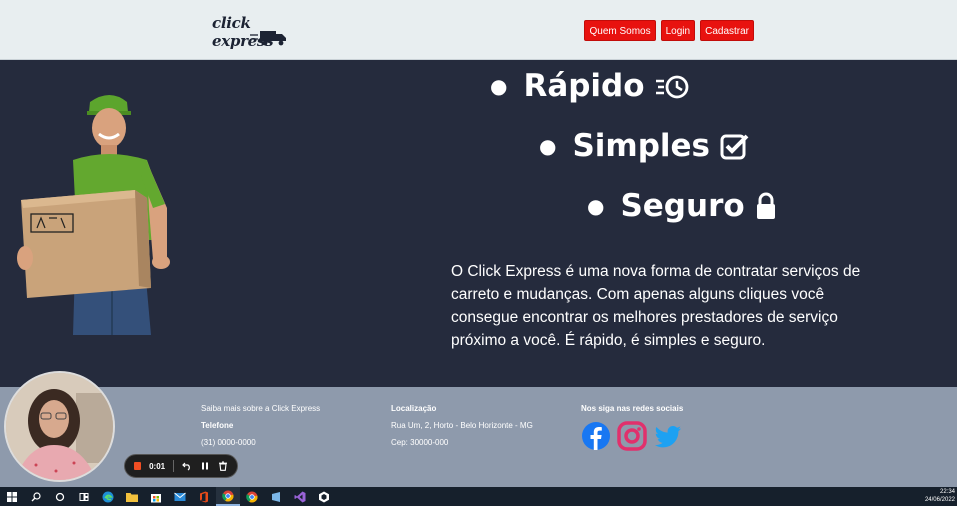  Describe the element at coordinates (138, 466) in the screenshot. I see `stop-recording-button` at that location.